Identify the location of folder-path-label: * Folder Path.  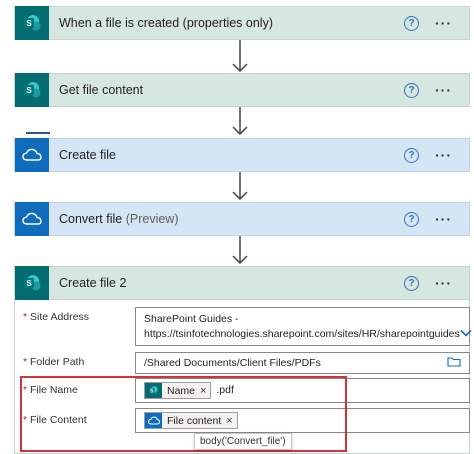
(75, 362).